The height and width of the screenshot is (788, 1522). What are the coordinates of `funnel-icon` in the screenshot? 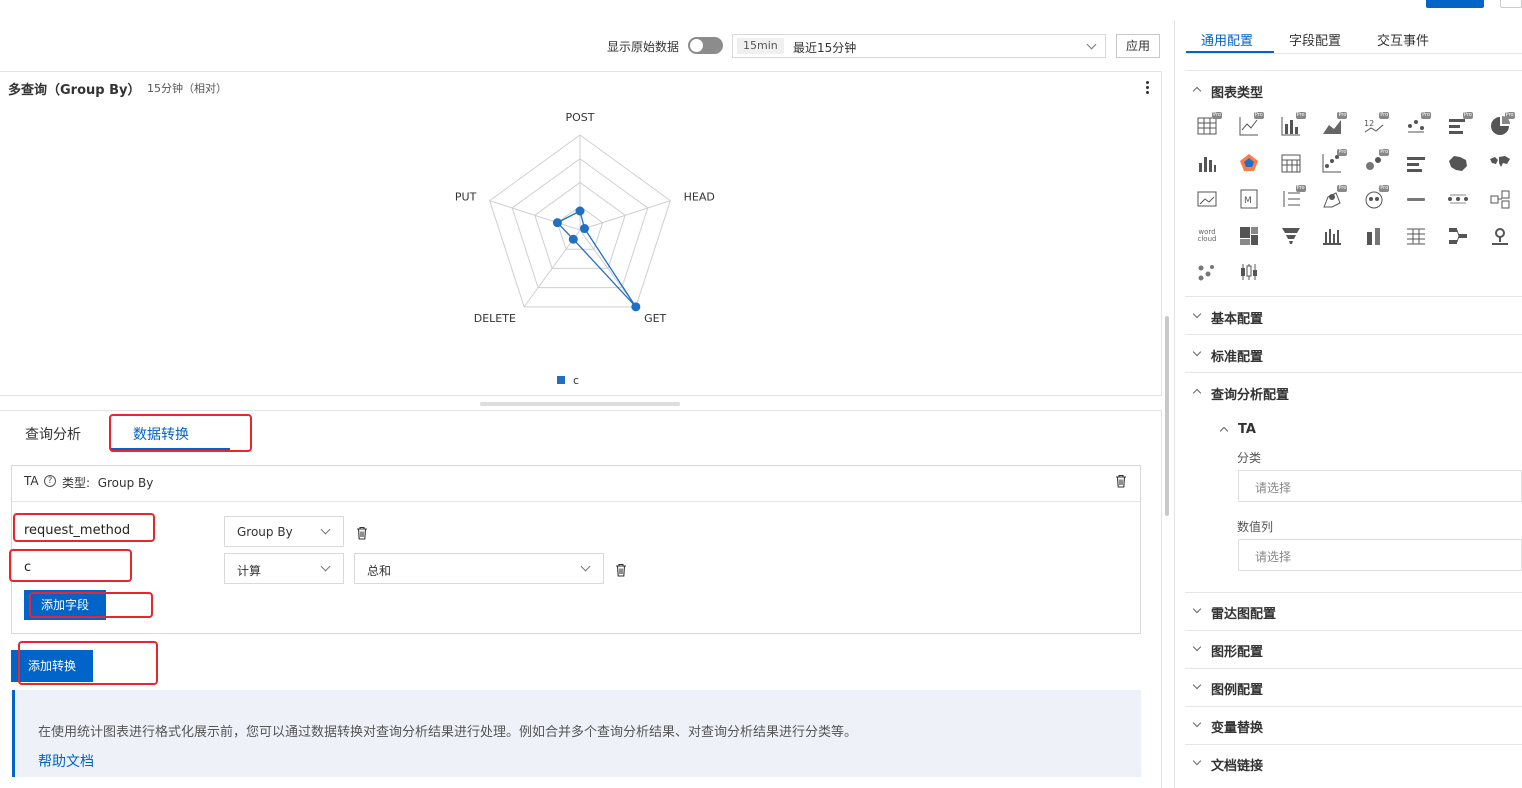 It's located at (1291, 236).